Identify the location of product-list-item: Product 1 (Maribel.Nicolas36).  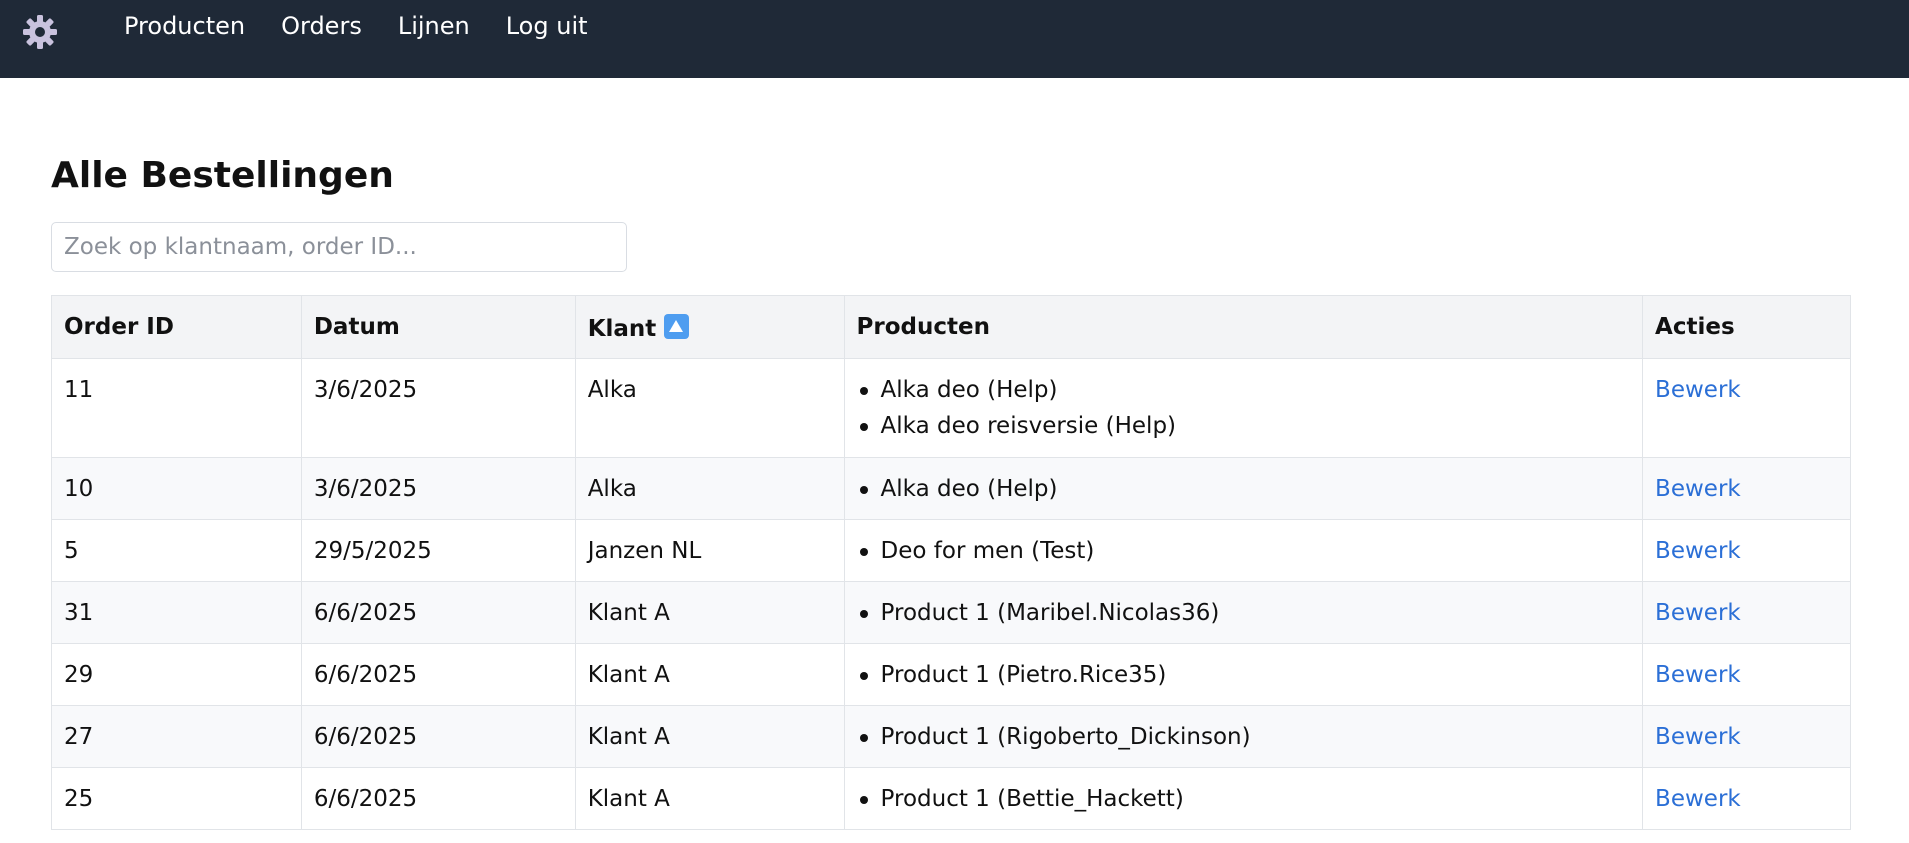
(1244, 613).